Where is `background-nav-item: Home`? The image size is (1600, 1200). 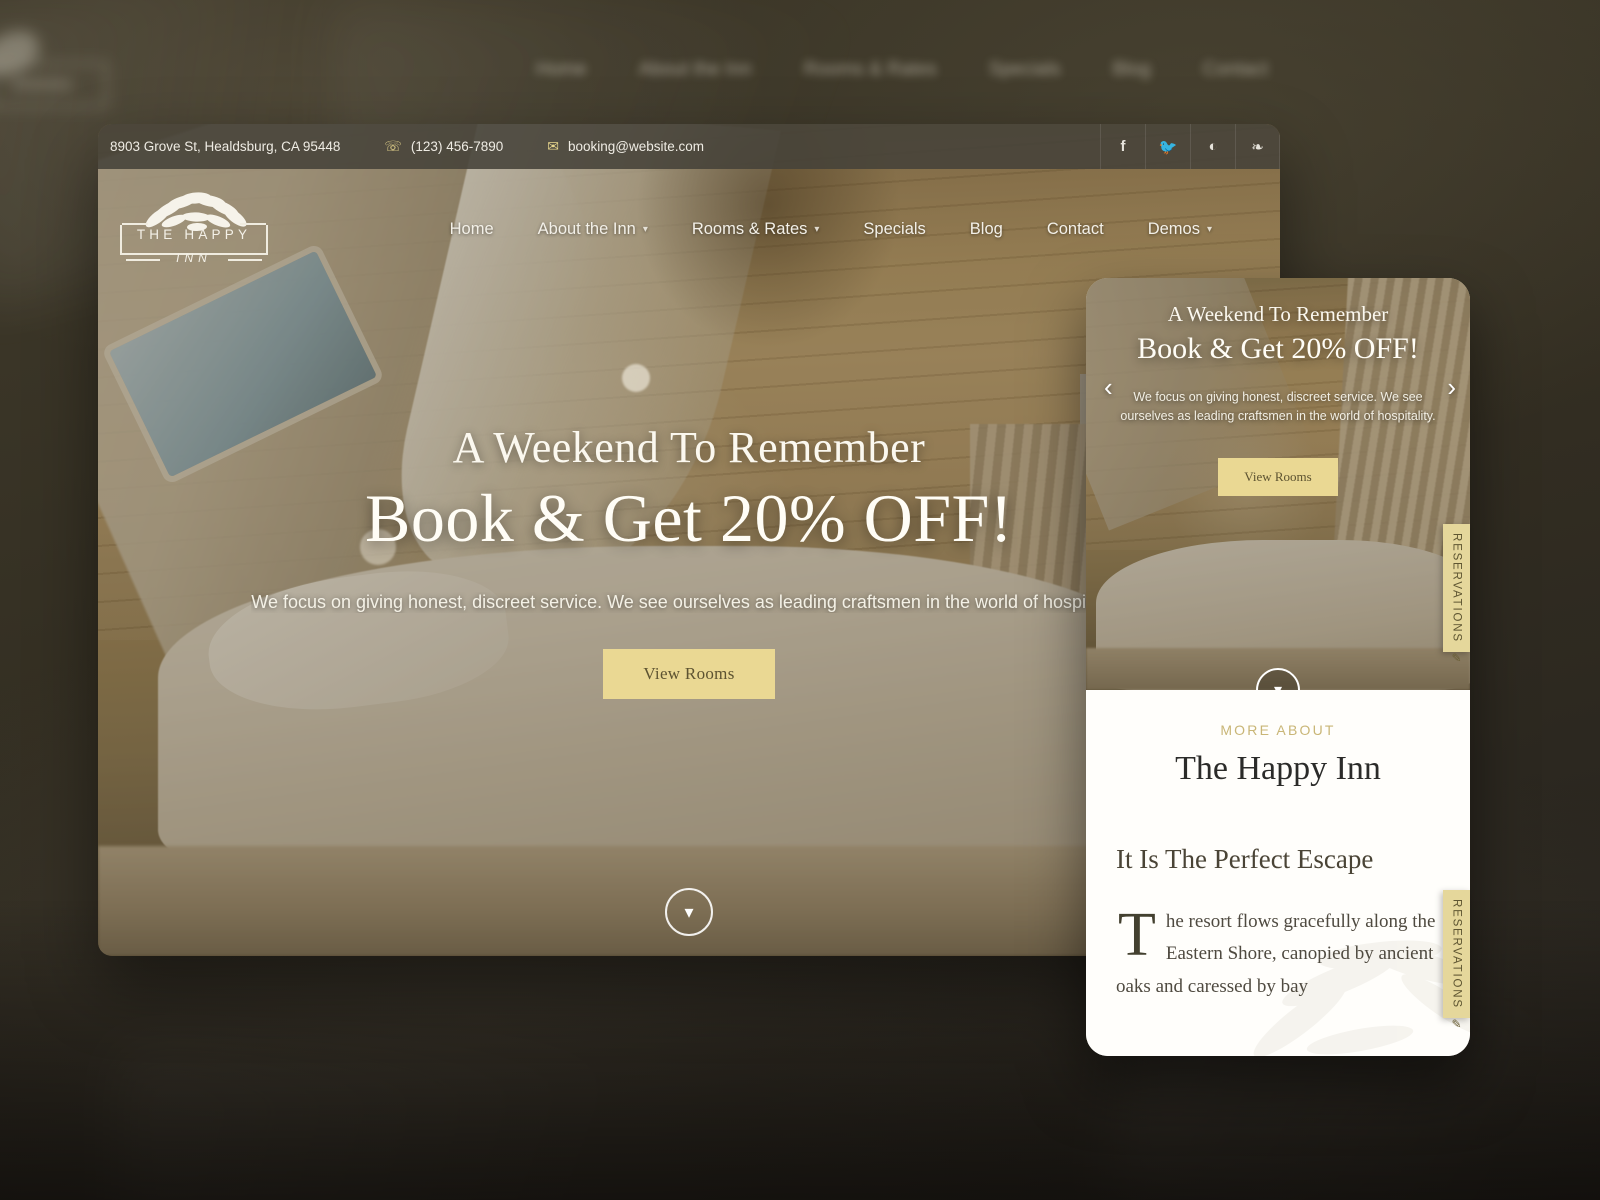
background-nav-item: Home is located at coordinates (561, 69).